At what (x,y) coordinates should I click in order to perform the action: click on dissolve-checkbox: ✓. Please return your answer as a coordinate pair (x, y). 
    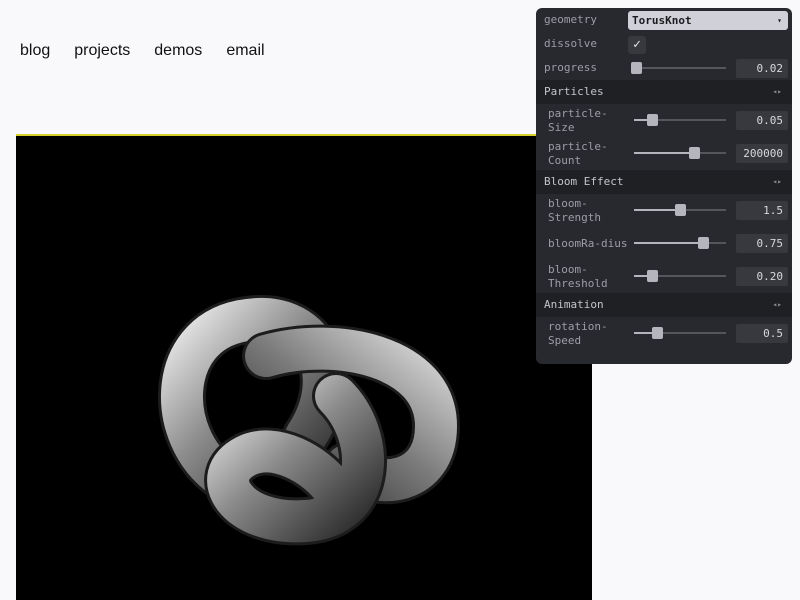
    Looking at the image, I should click on (637, 45).